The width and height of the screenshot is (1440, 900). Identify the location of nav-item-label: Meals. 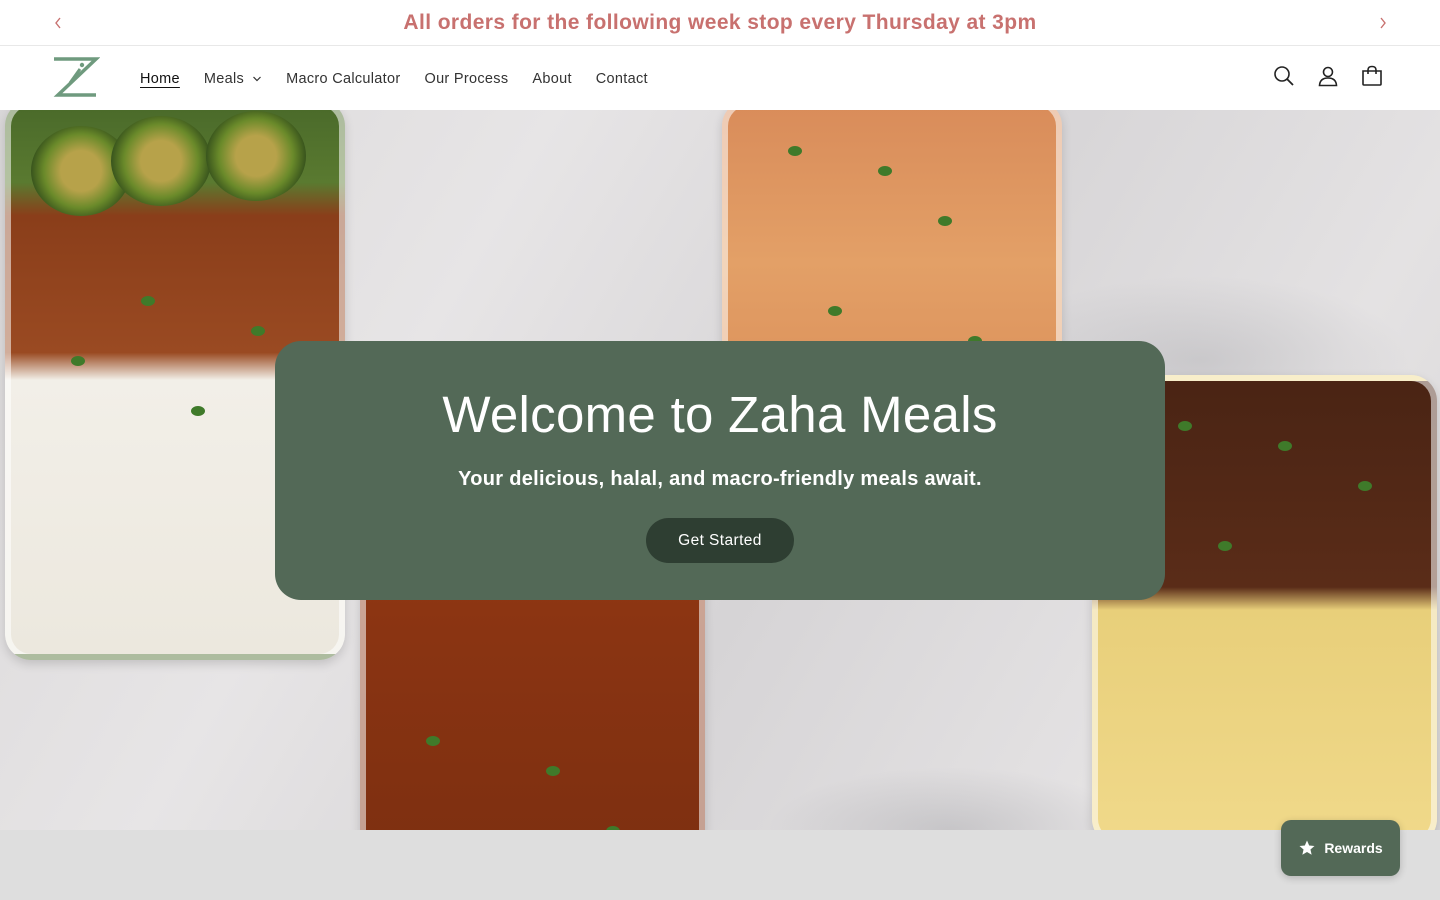
(224, 78).